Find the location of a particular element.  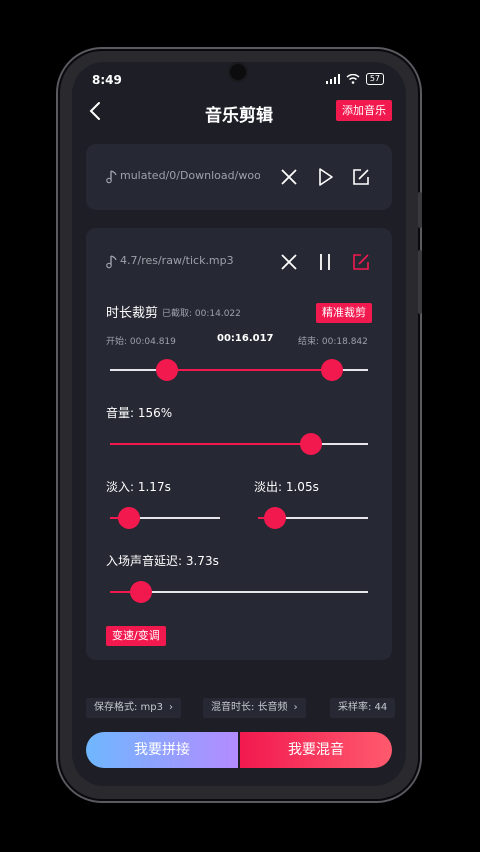

precise-trim-button: 精准裁剪 is located at coordinates (344, 313).